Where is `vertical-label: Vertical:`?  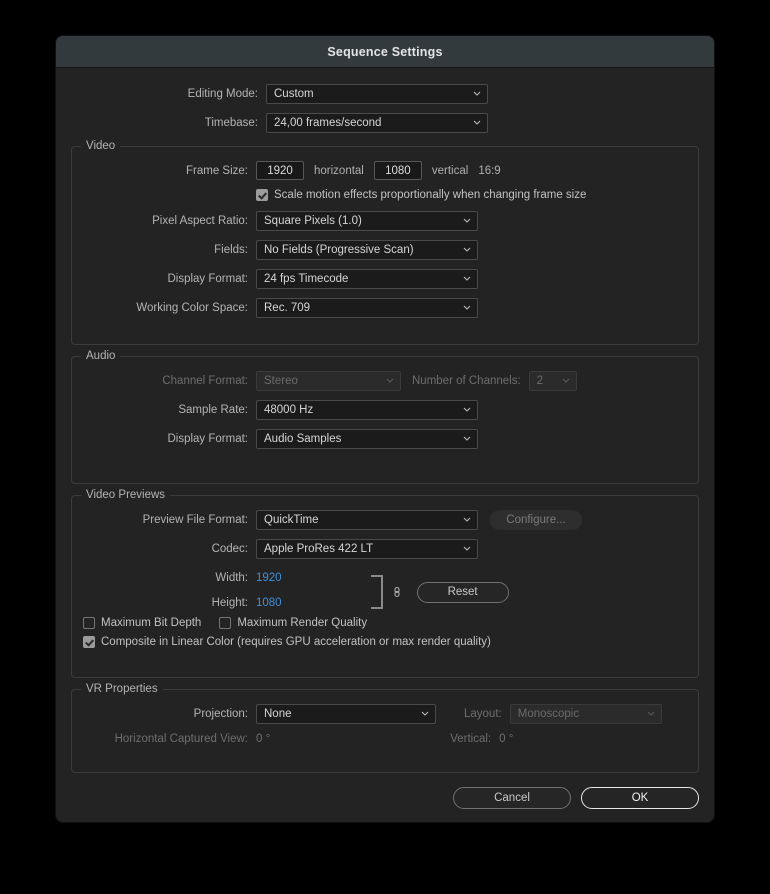
vertical-label: Vertical: is located at coordinates (471, 739).